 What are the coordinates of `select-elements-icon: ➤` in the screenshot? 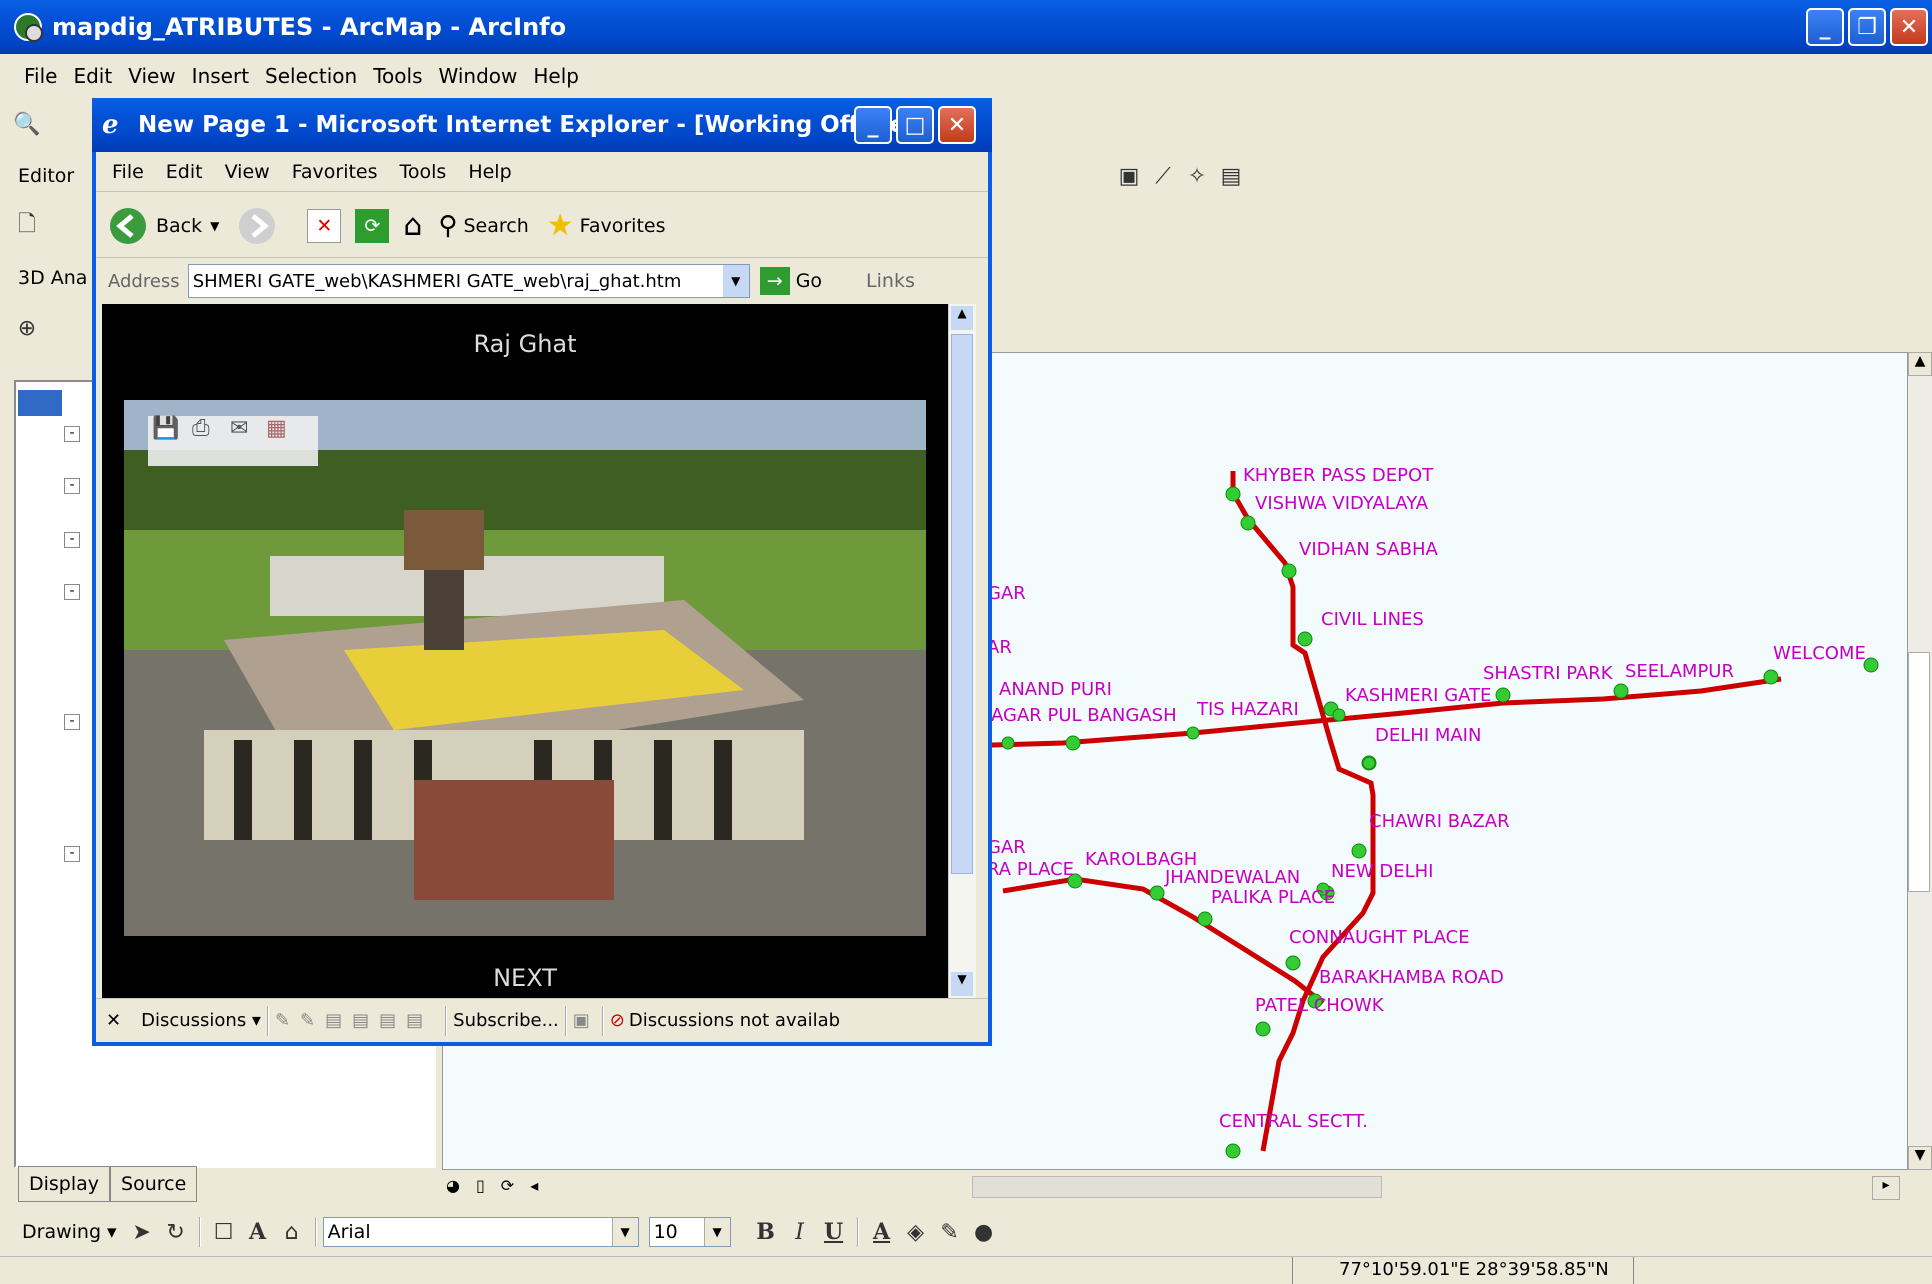 It's located at (142, 1232).